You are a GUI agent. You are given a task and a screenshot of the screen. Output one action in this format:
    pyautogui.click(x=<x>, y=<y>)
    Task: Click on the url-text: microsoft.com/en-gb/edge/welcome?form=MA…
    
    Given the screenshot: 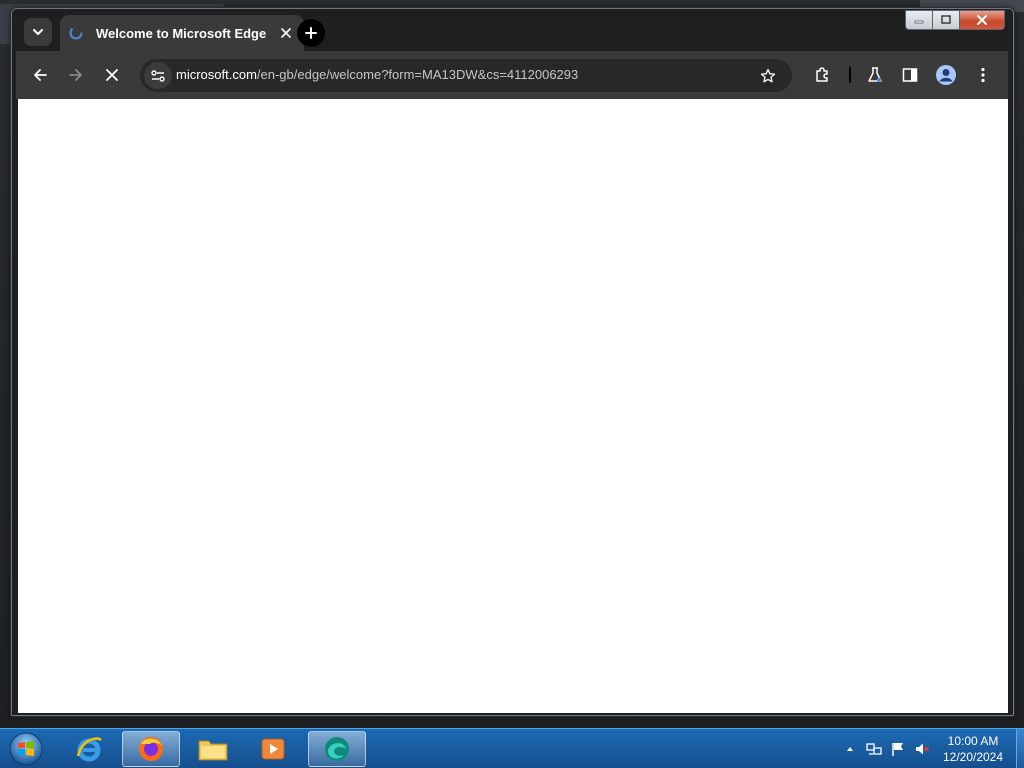 What is the action you would take?
    pyautogui.click(x=377, y=74)
    